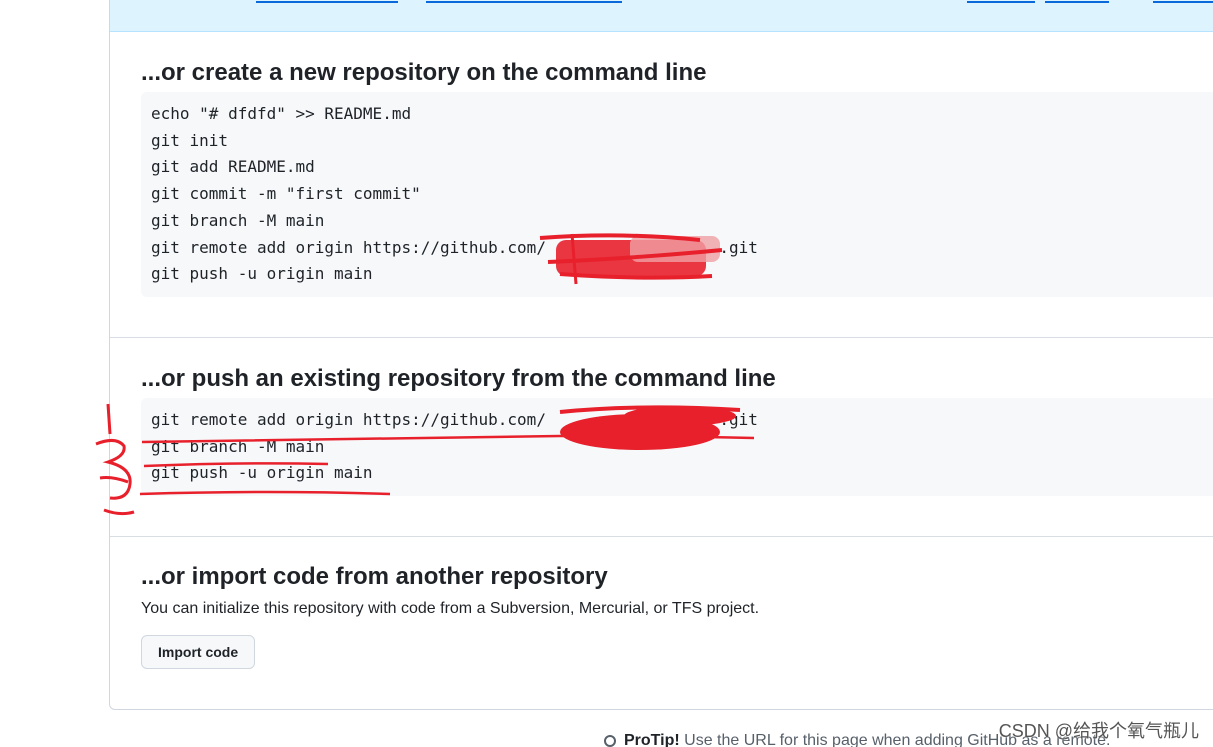 The height and width of the screenshot is (747, 1213). What do you see at coordinates (524, 1) in the screenshot?
I see `banner-link-gitignore` at bounding box center [524, 1].